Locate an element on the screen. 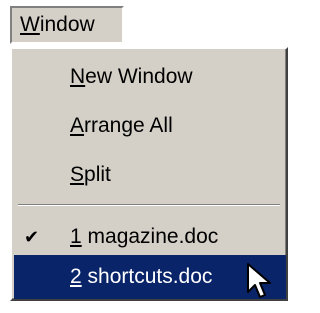  access-key: N is located at coordinates (78, 76).